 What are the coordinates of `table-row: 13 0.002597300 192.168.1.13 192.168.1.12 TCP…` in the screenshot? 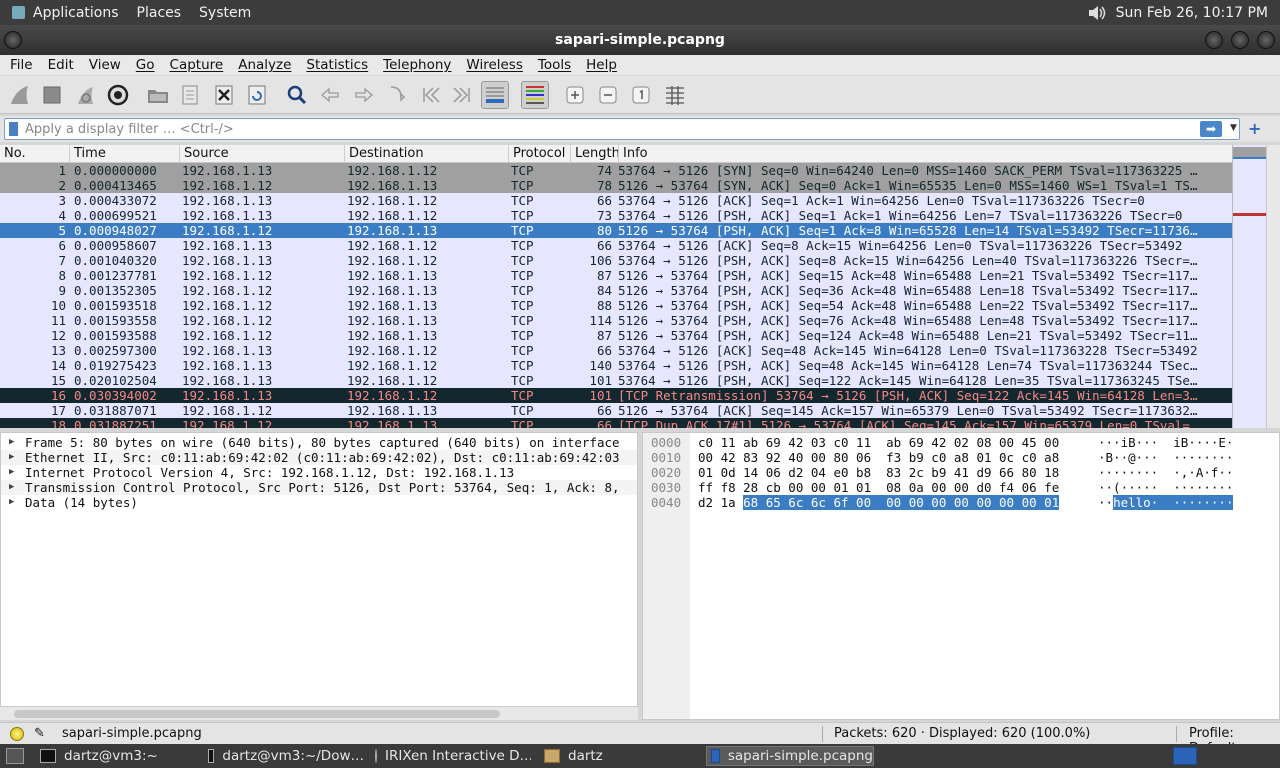 It's located at (633, 350).